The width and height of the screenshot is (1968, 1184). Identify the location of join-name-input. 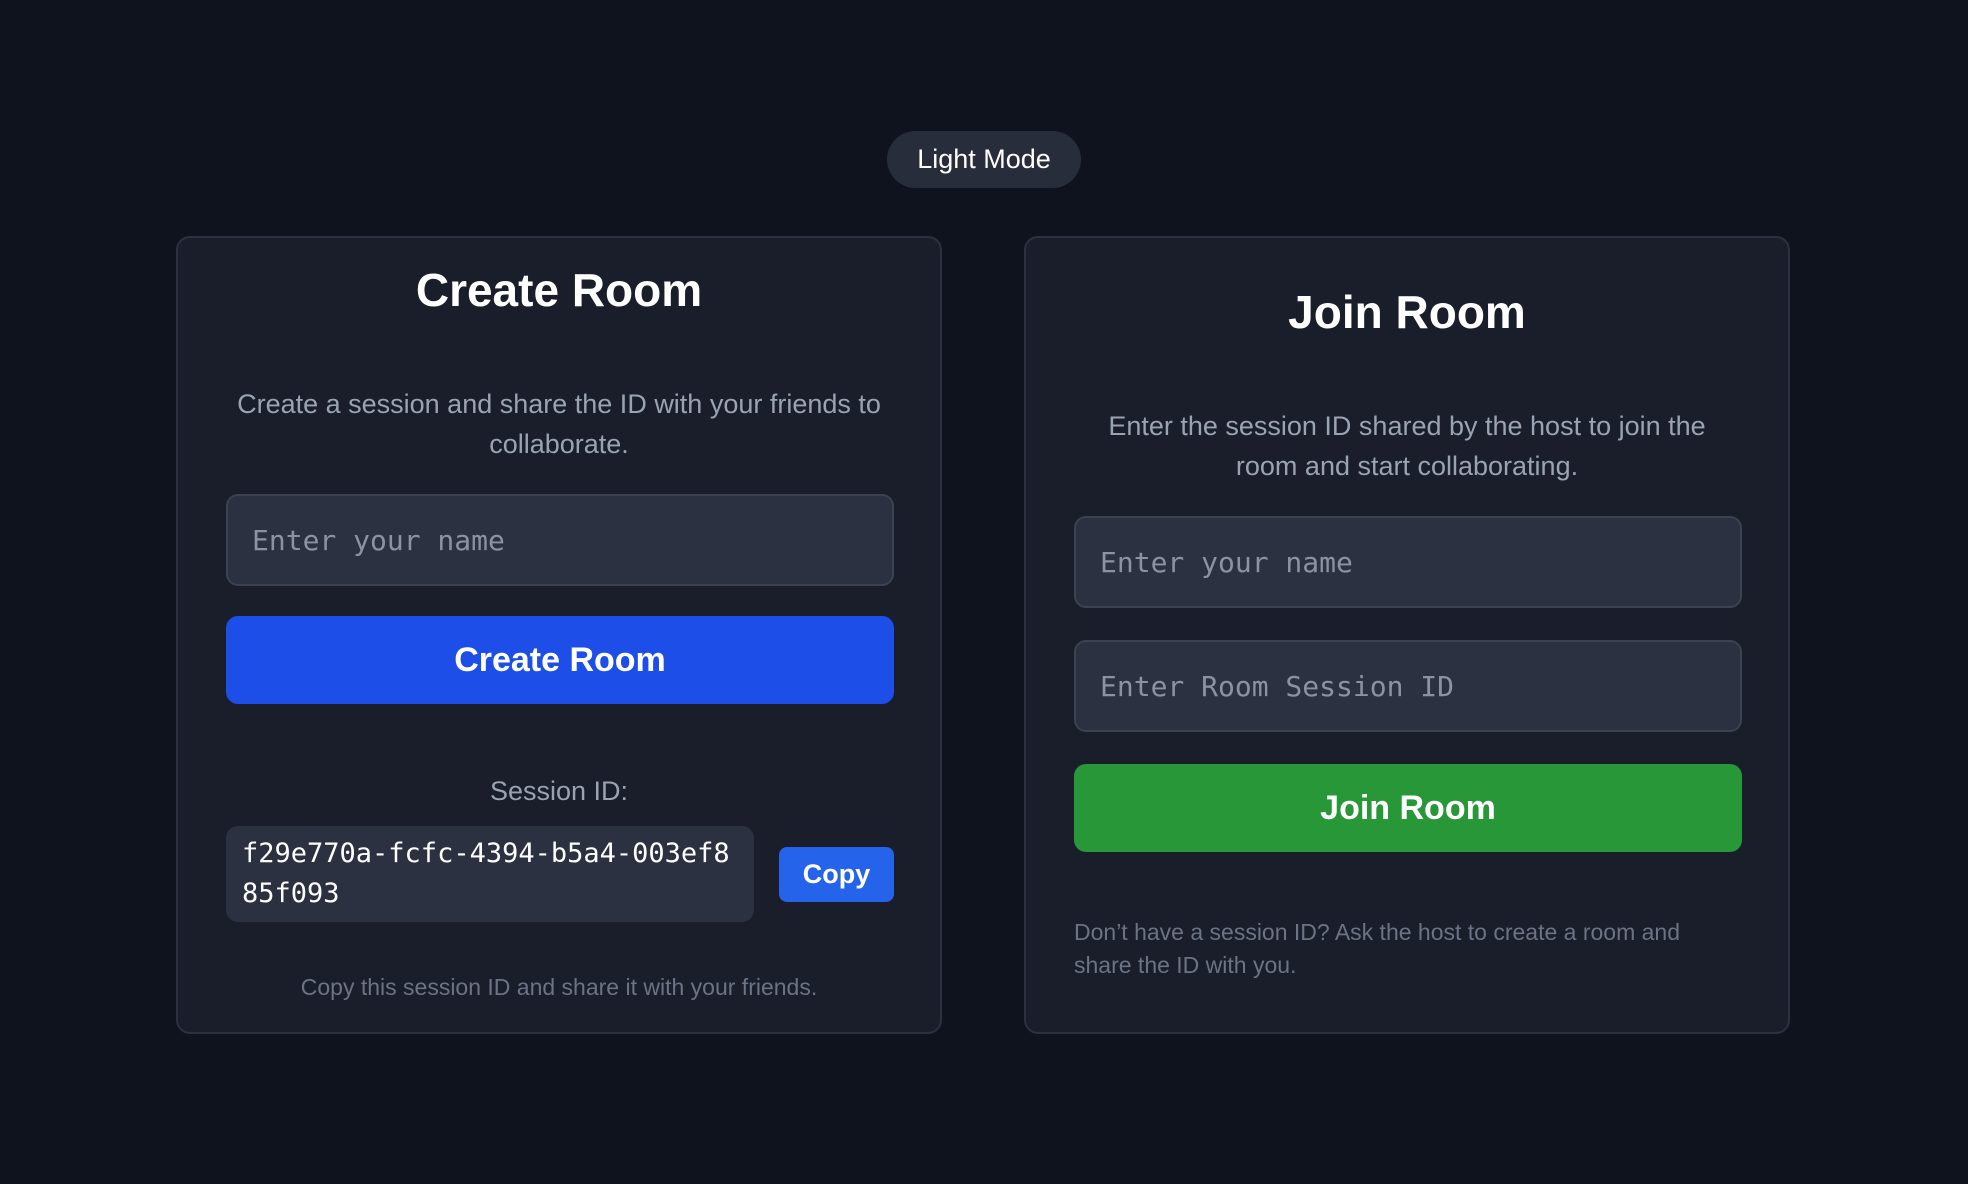
(1408, 562).